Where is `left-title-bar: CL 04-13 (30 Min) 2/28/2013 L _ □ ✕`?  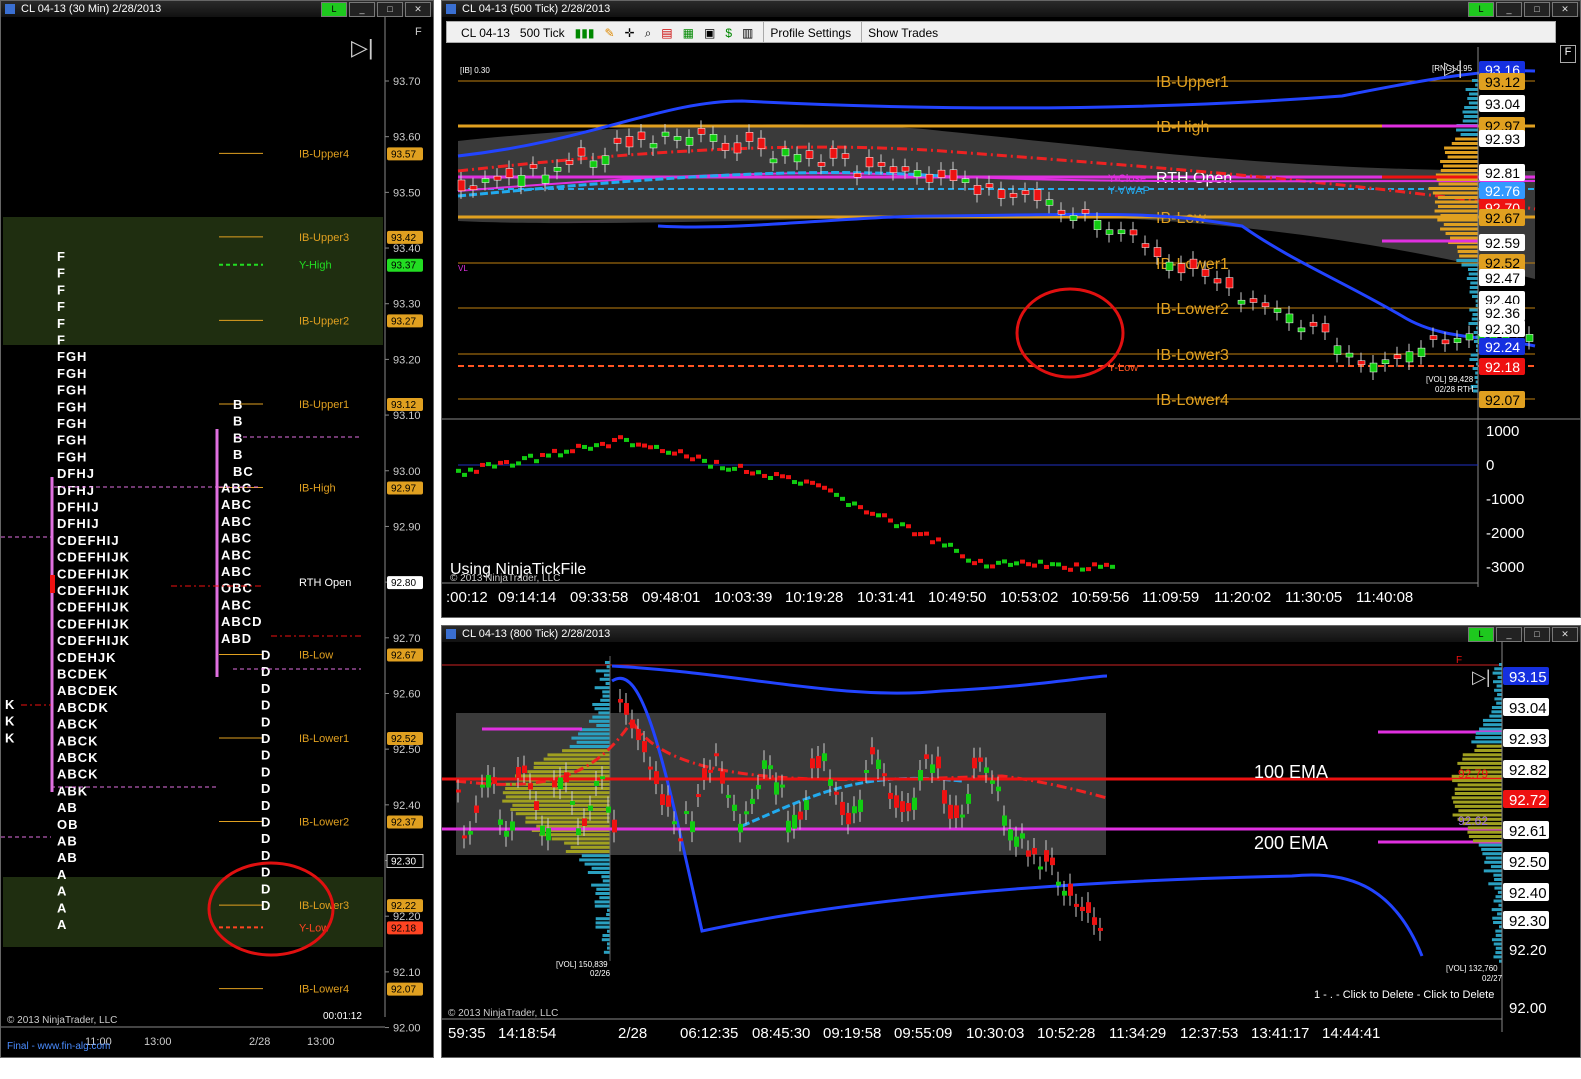 left-title-bar: CL 04-13 (30 Min) 2/28/2013 L _ □ ✕ is located at coordinates (217, 9).